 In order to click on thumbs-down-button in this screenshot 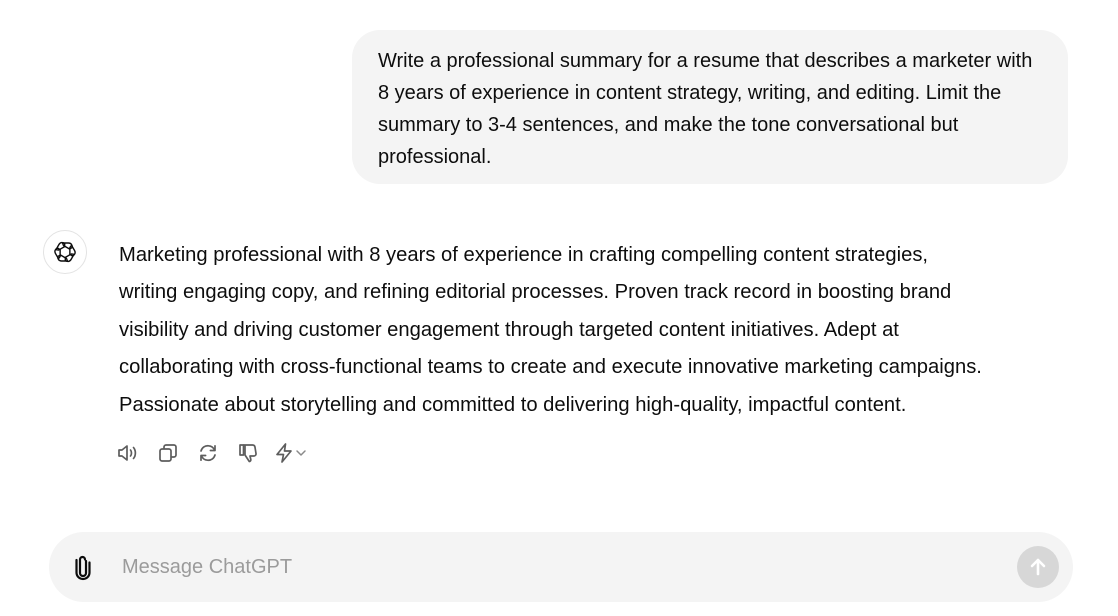, I will do `click(248, 453)`.